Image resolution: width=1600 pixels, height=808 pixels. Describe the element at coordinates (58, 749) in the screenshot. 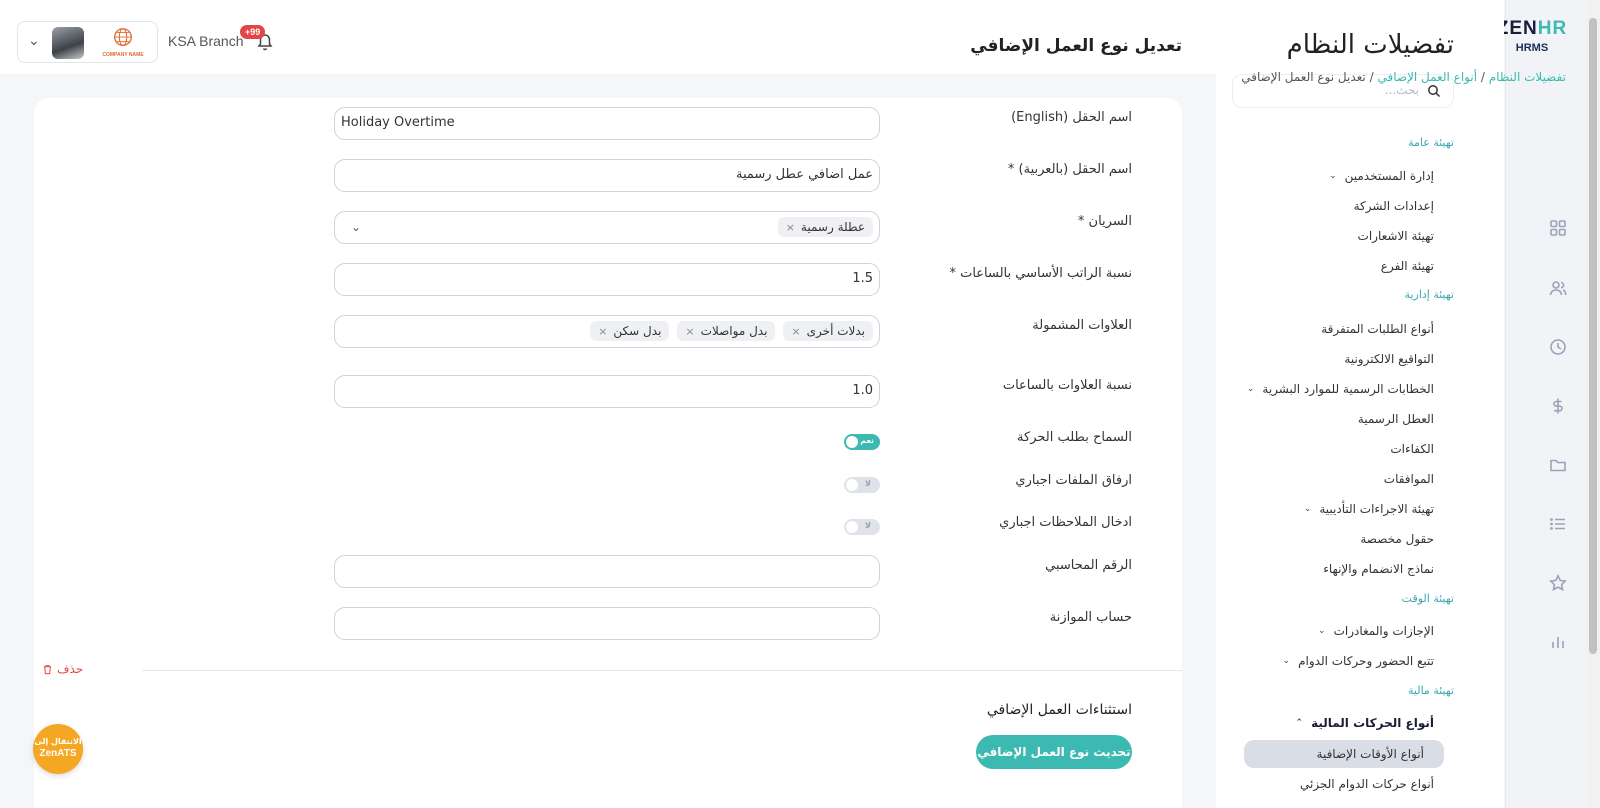

I see `zenats-button: الانتقال إلى ZenATS` at that location.